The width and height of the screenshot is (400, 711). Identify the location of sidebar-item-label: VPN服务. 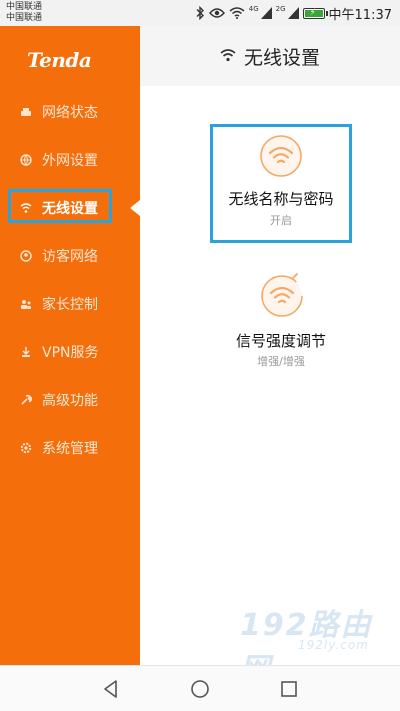
(70, 353).